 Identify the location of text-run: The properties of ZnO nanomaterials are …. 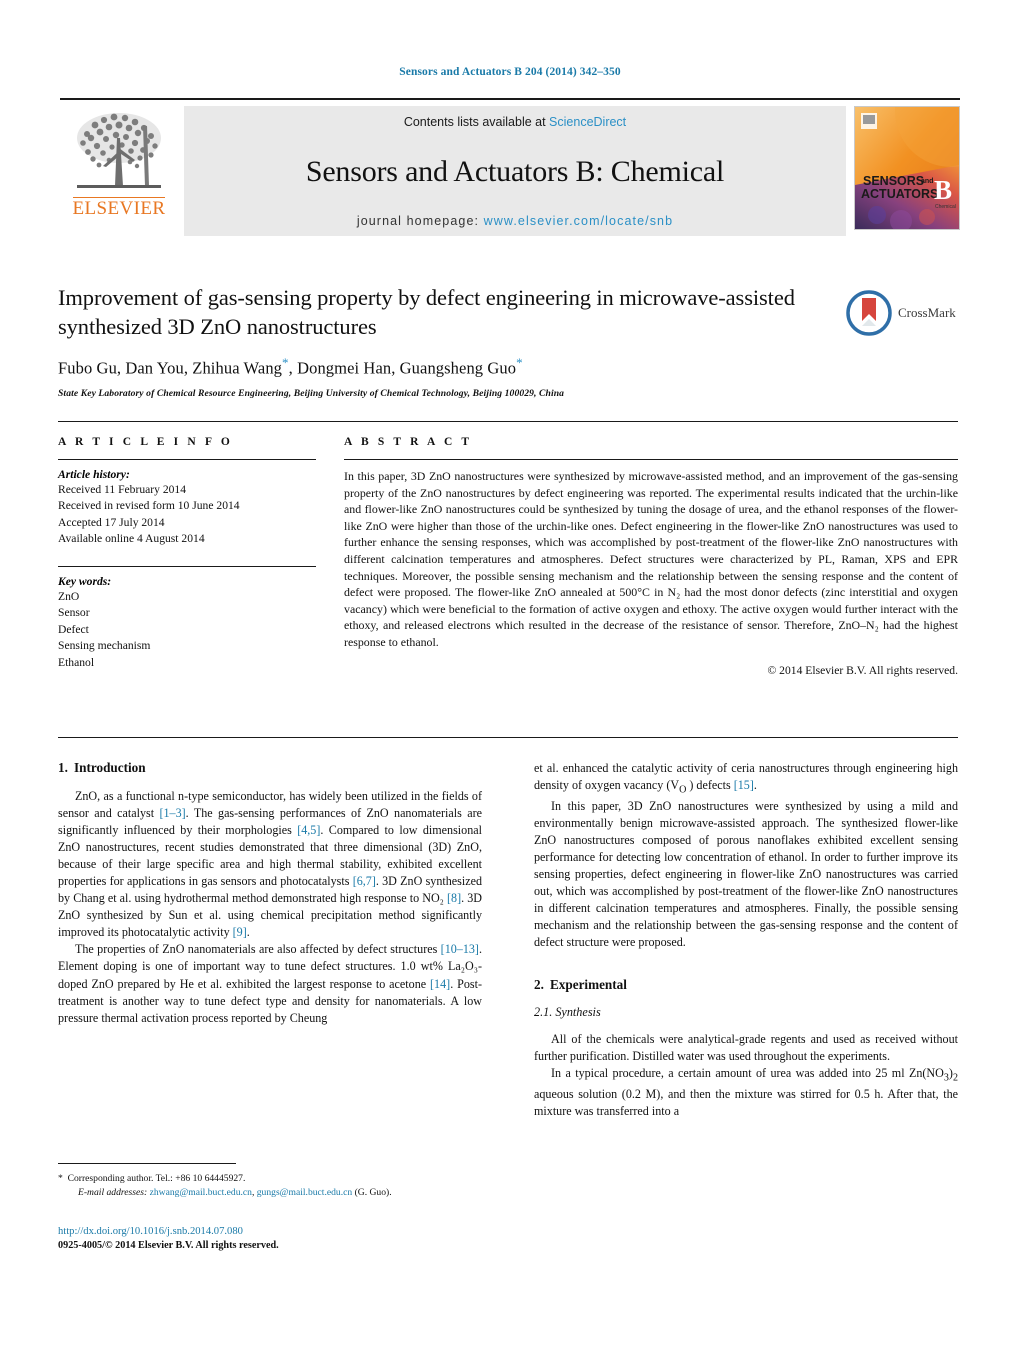
(258, 949).